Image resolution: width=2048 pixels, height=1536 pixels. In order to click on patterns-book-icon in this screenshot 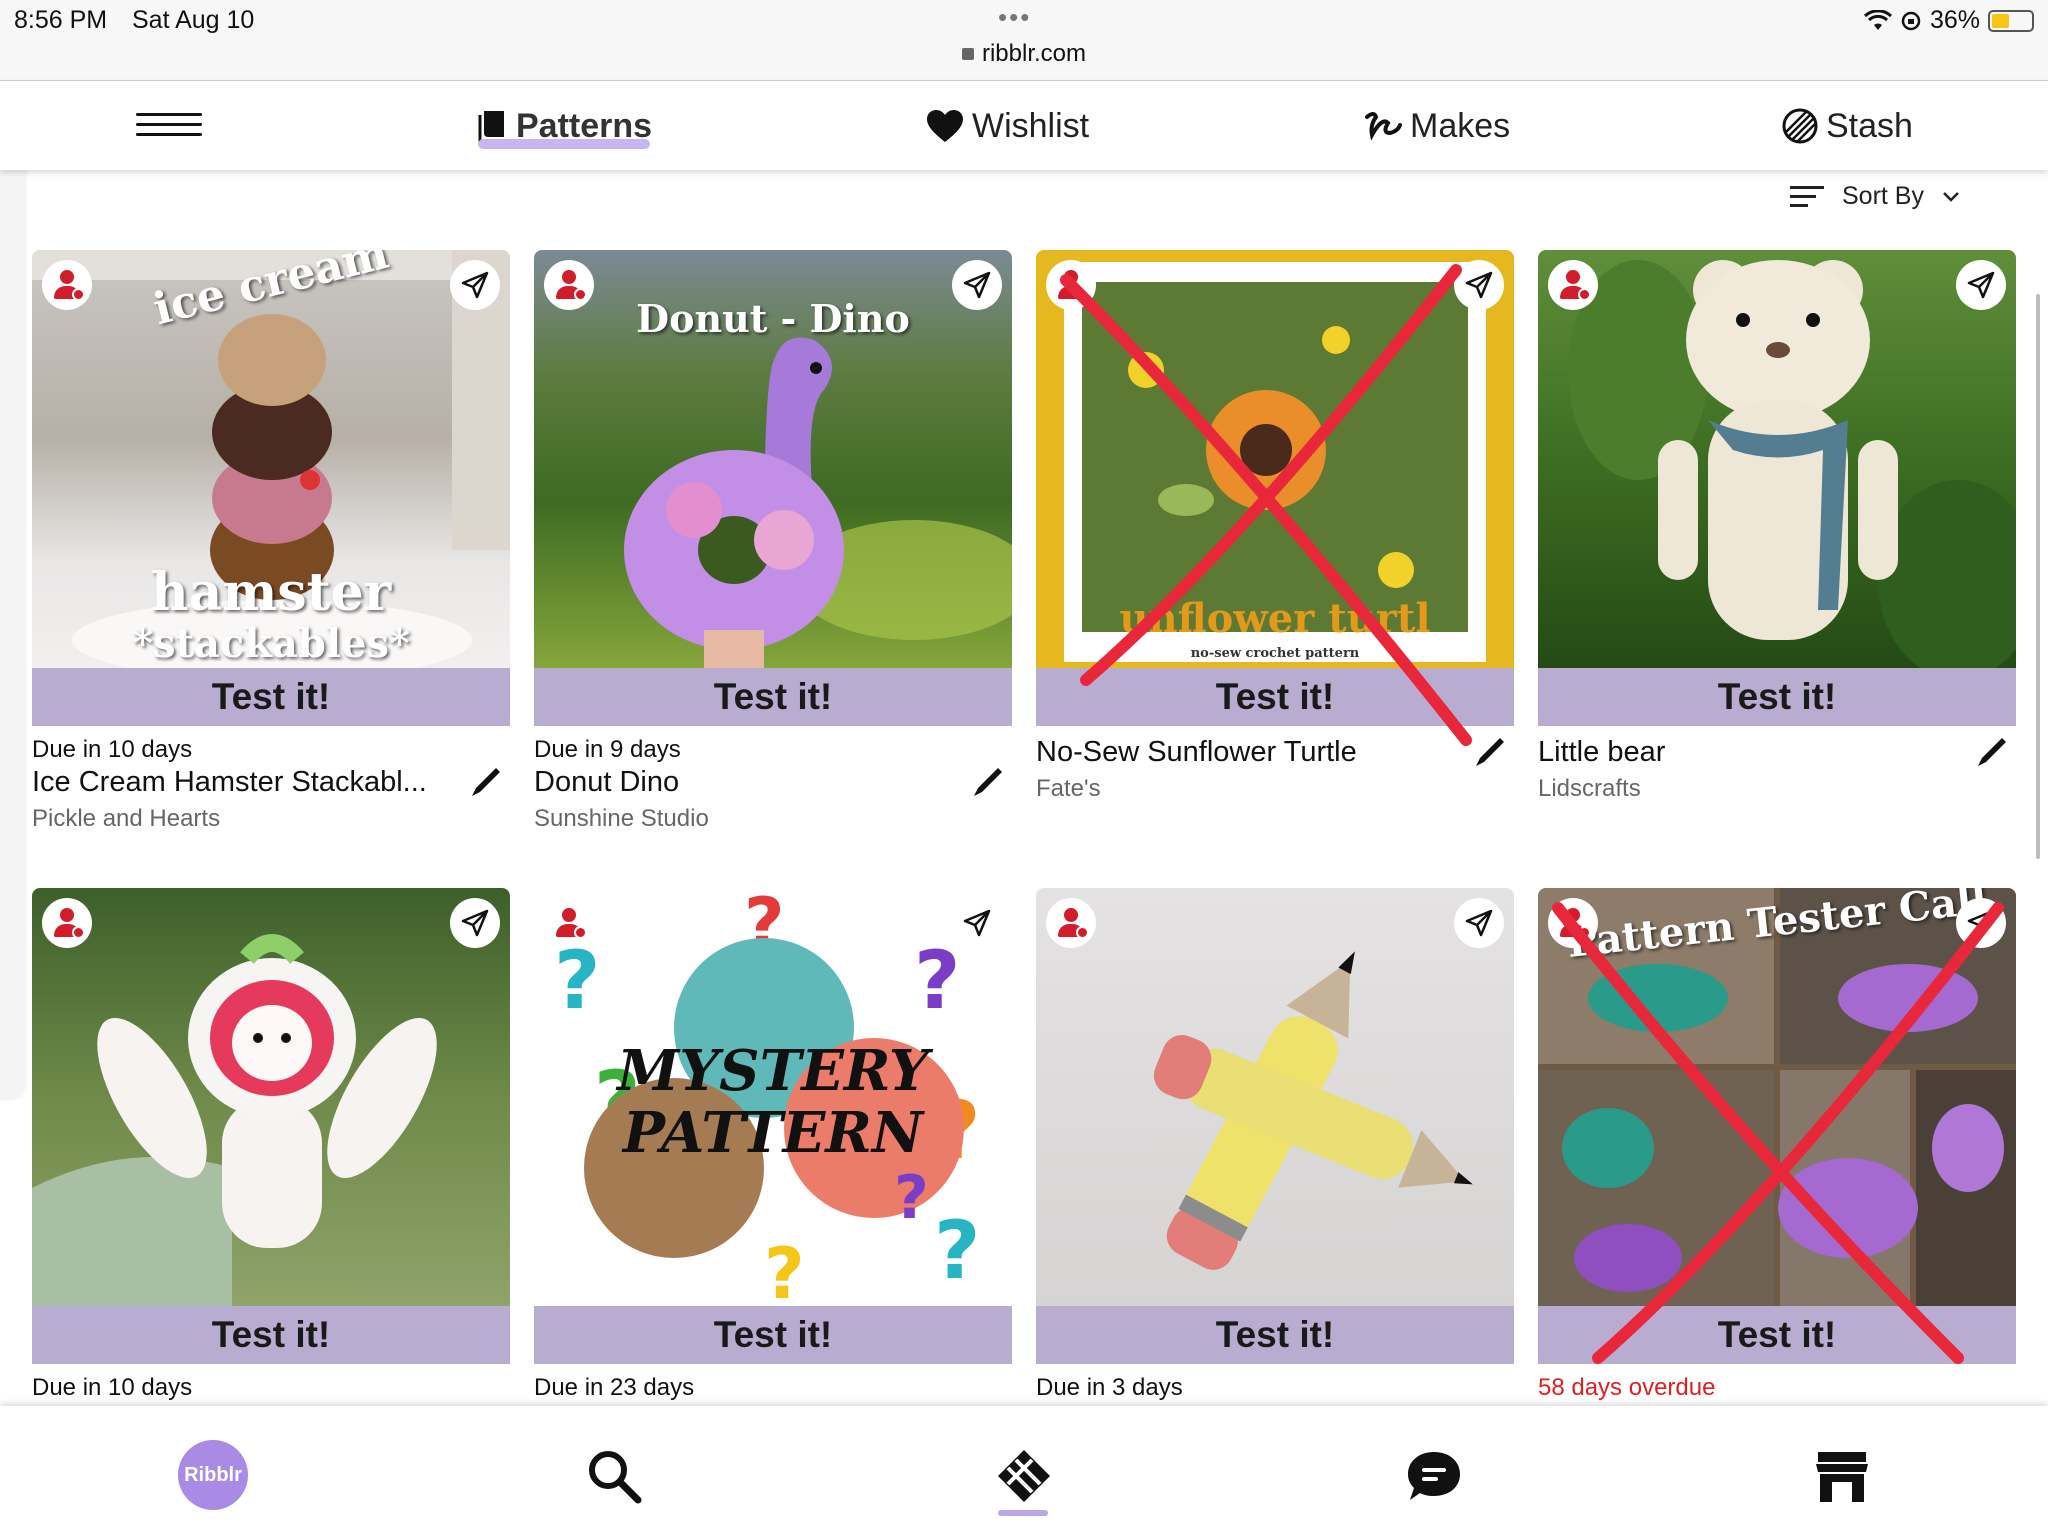, I will do `click(491, 127)`.